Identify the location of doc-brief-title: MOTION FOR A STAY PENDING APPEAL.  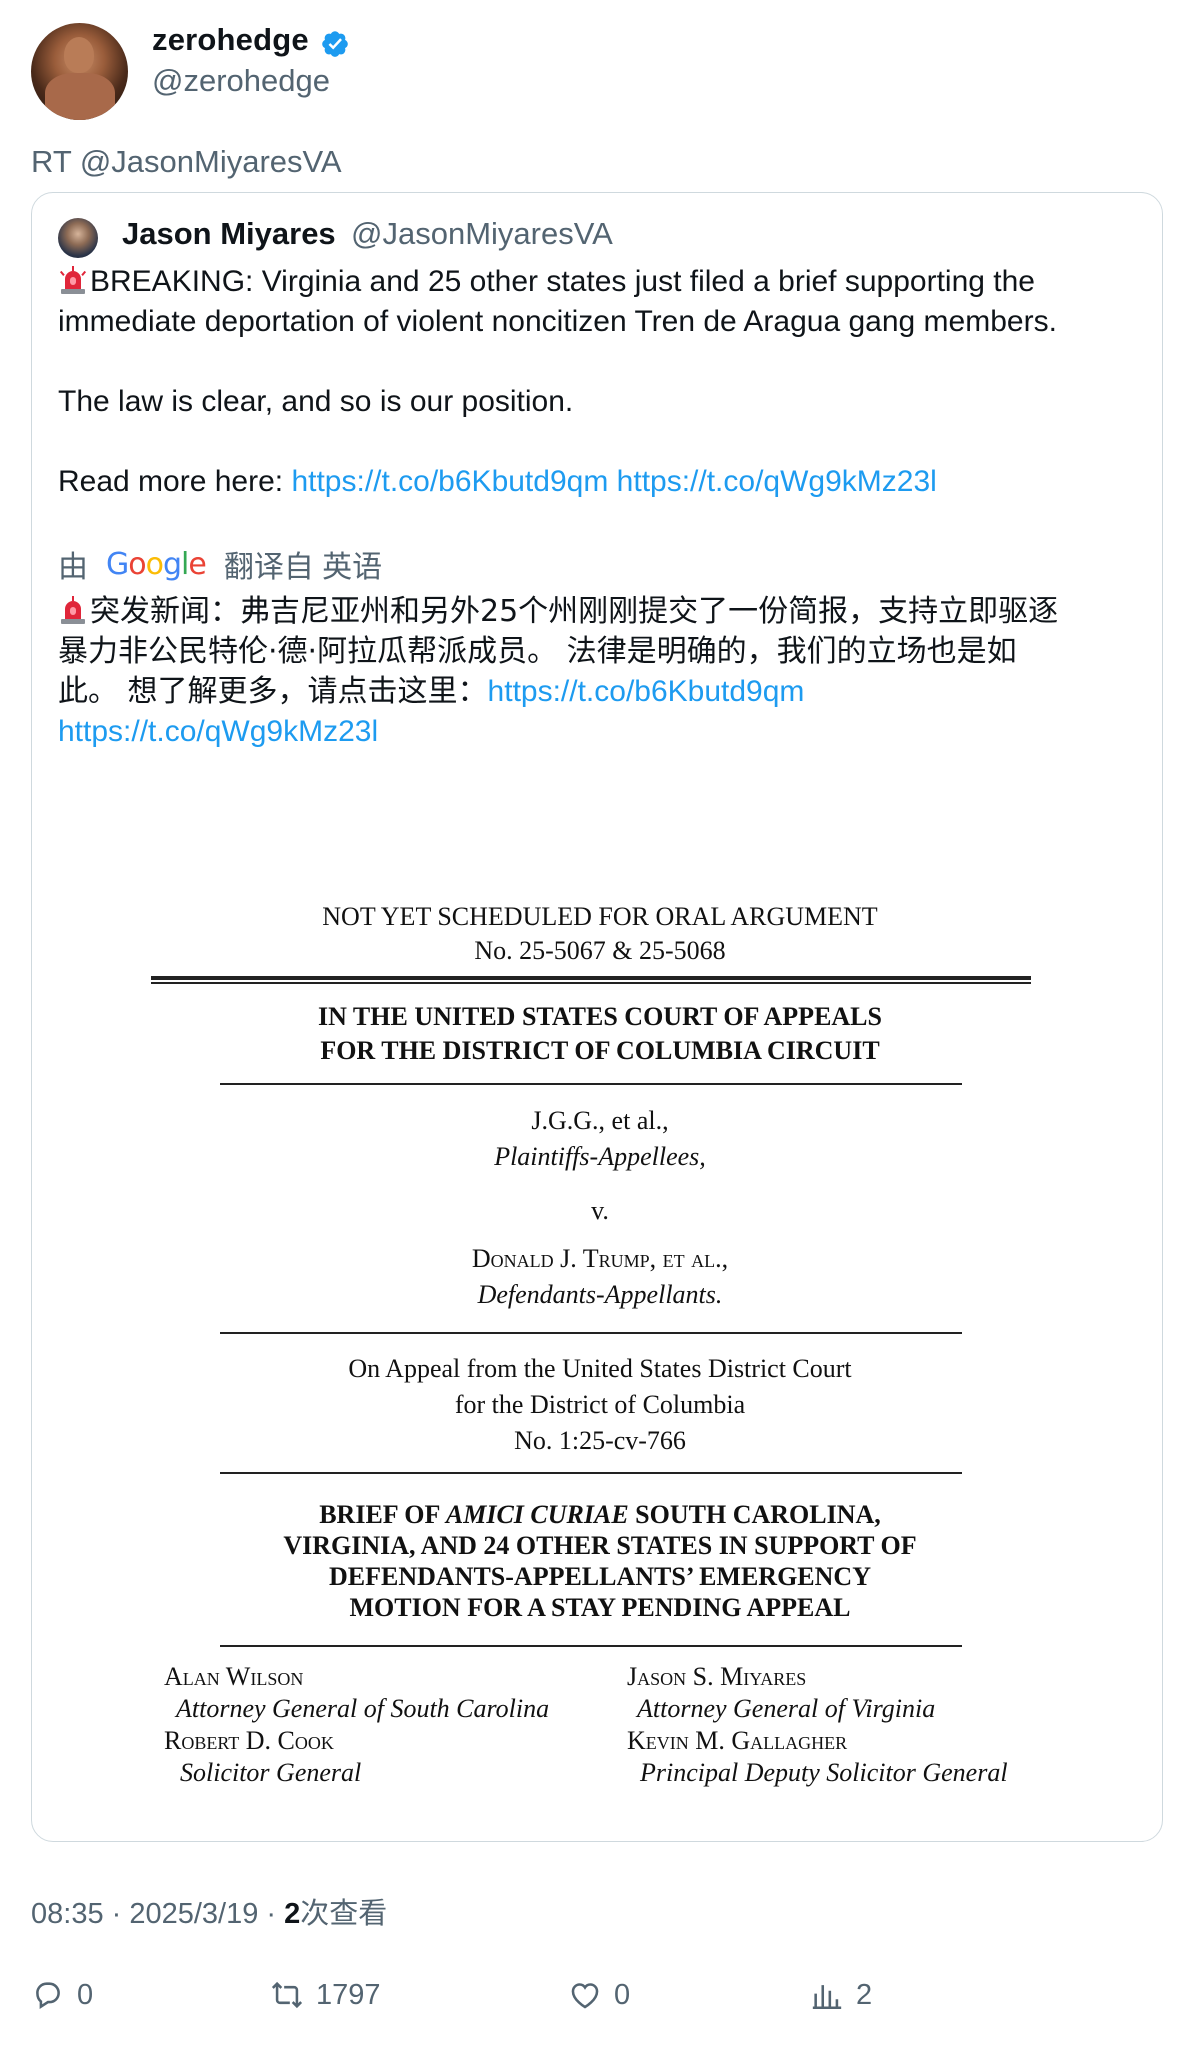
(600, 1607).